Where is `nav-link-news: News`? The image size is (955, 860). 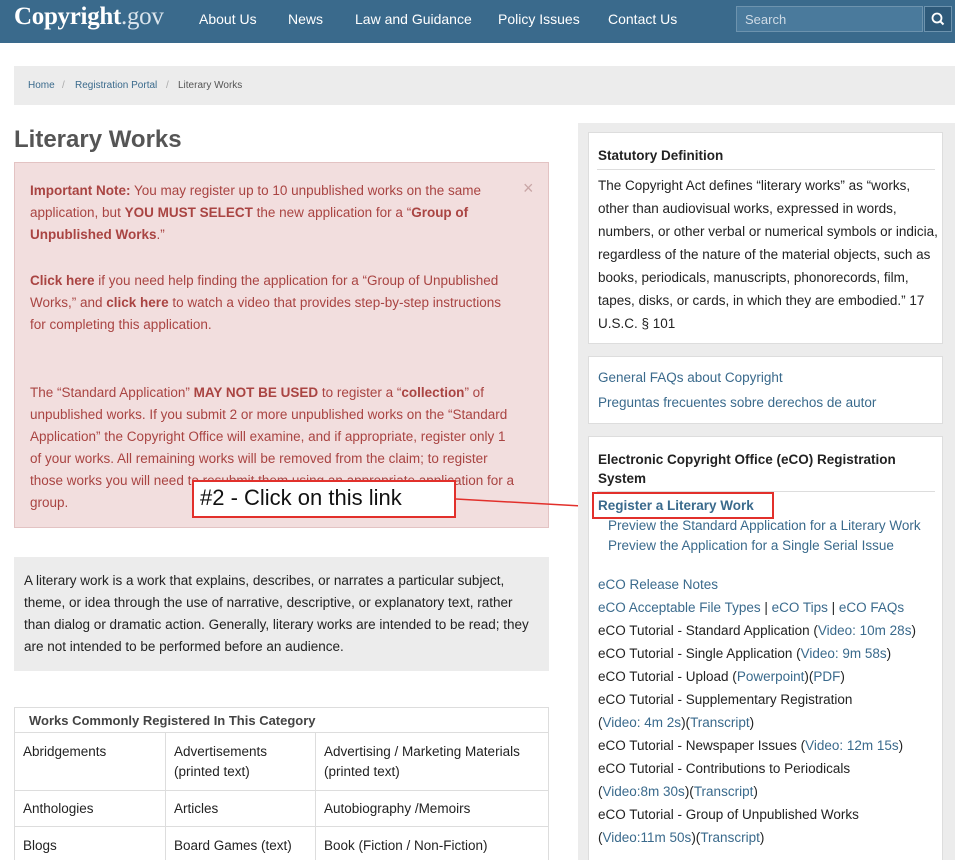 nav-link-news: News is located at coordinates (305, 19).